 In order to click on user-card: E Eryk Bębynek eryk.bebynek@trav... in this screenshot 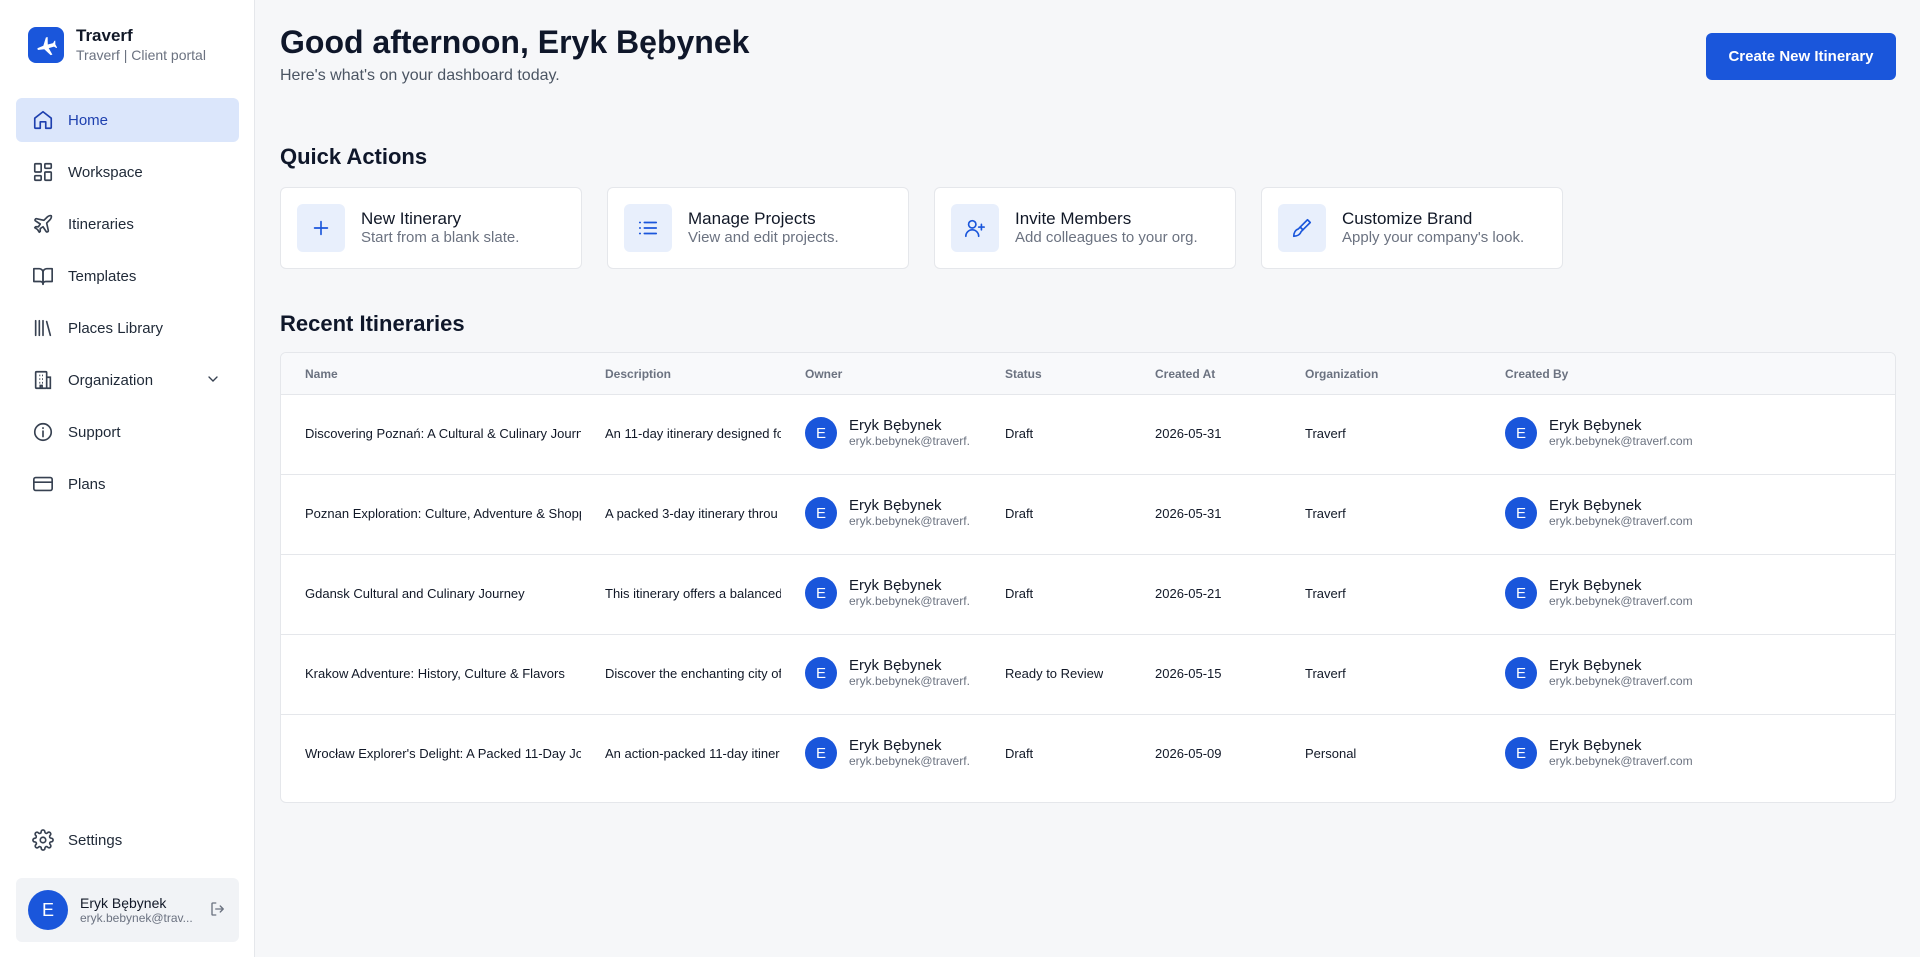, I will do `click(127, 910)`.